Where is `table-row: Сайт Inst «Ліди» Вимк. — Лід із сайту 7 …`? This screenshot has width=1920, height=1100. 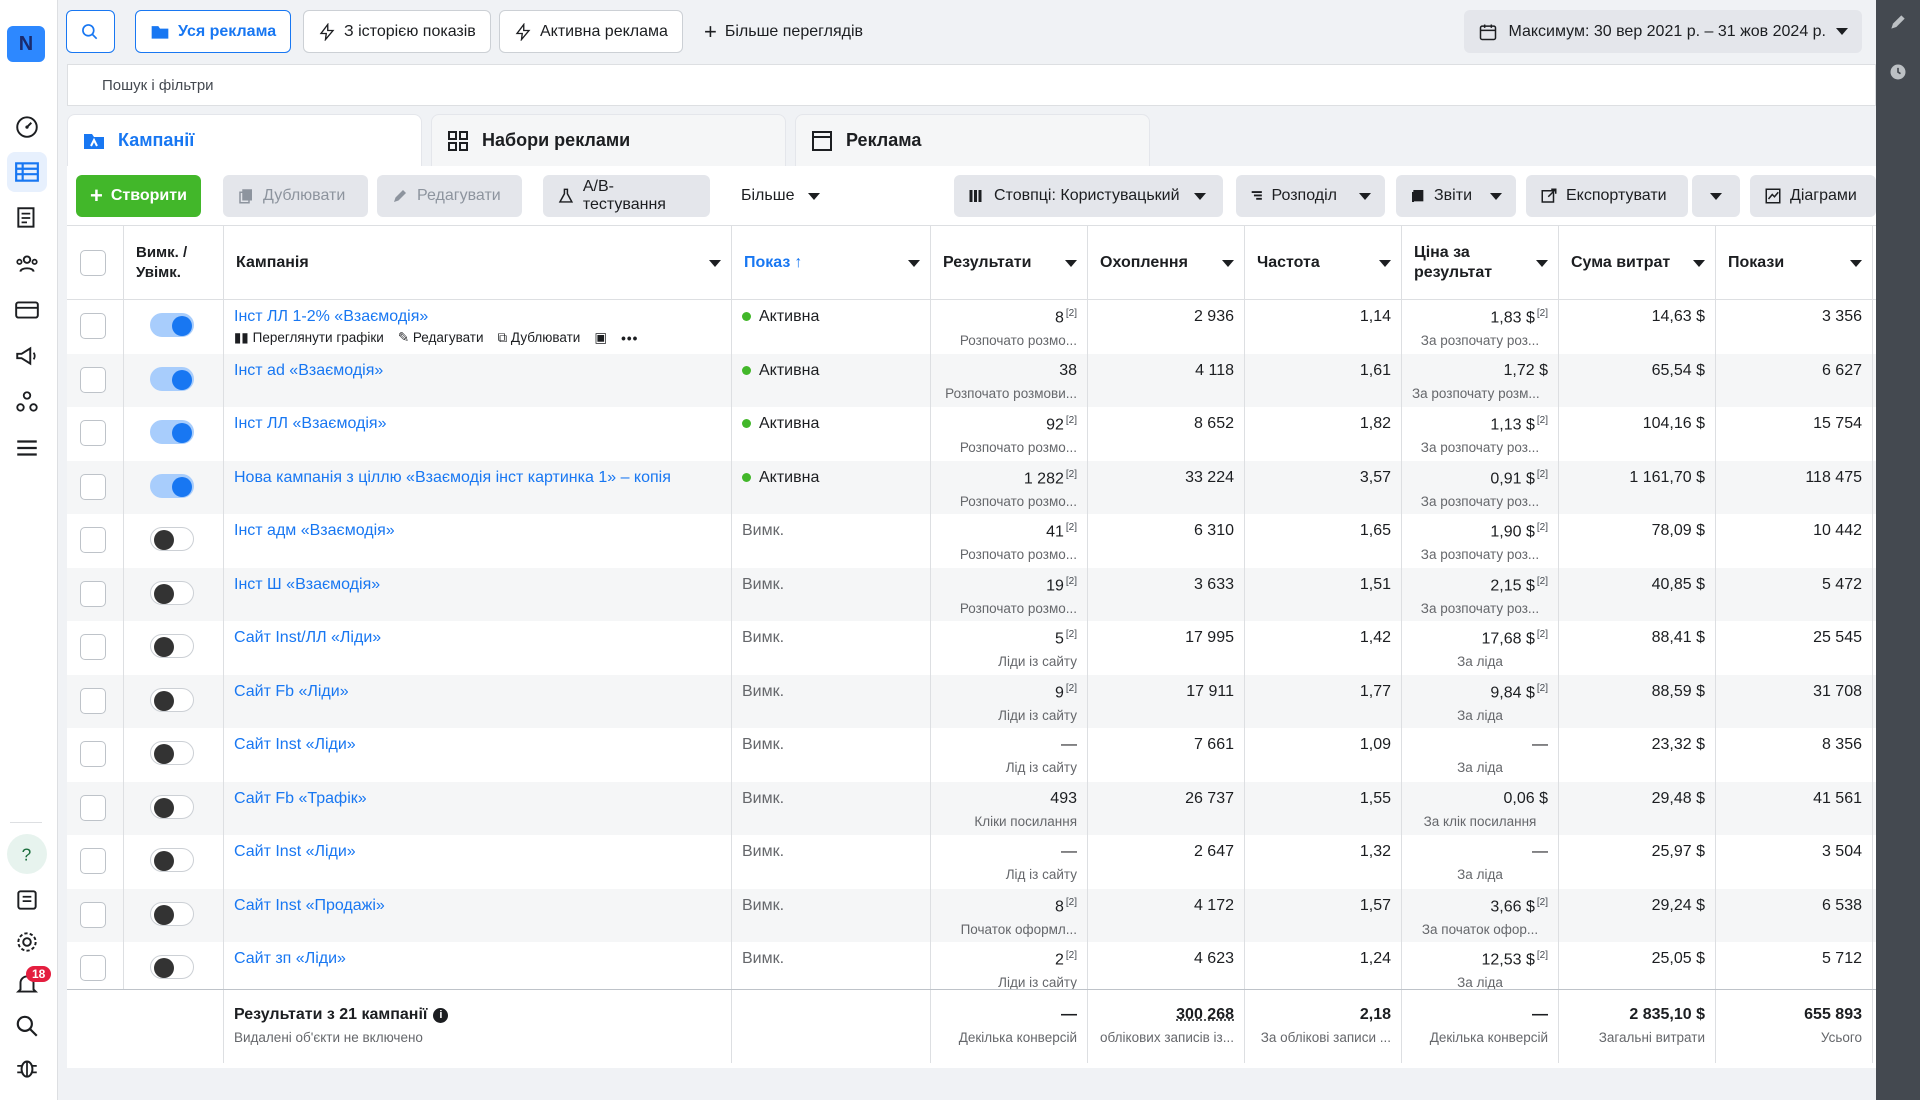
table-row: Сайт Inst «Ліди» Вимк. — Лід із сайту 7 … is located at coordinates (971, 755).